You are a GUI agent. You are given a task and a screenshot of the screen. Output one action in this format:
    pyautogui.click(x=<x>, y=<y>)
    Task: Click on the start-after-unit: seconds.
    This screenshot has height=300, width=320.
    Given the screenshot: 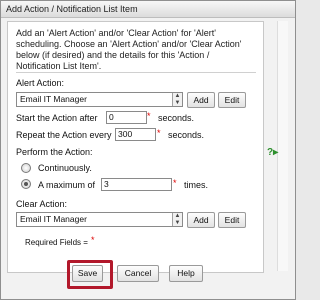 What is the action you would take?
    pyautogui.click(x=176, y=118)
    